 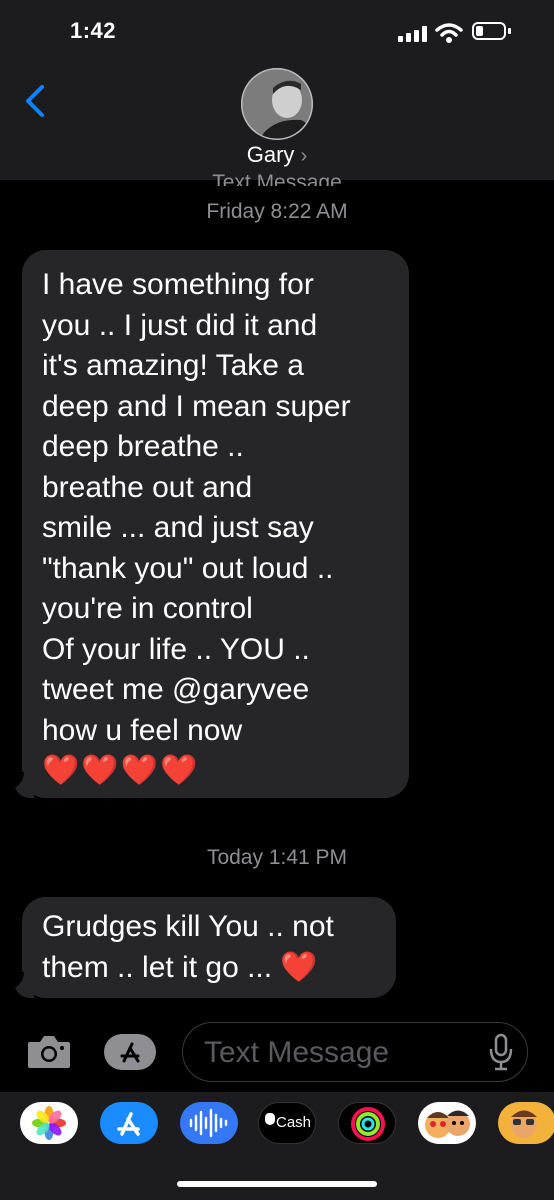 I want to click on message-line: it's amazing! Take a, so click(x=173, y=365).